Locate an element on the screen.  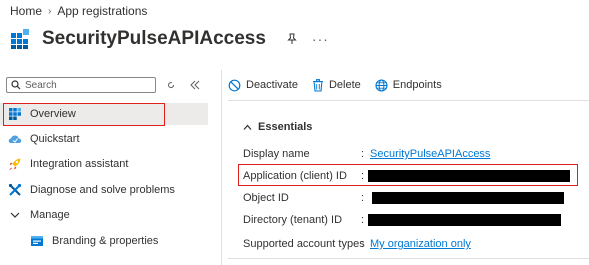
command-bar: Deactivate Delete Endpoints is located at coordinates (342, 85).